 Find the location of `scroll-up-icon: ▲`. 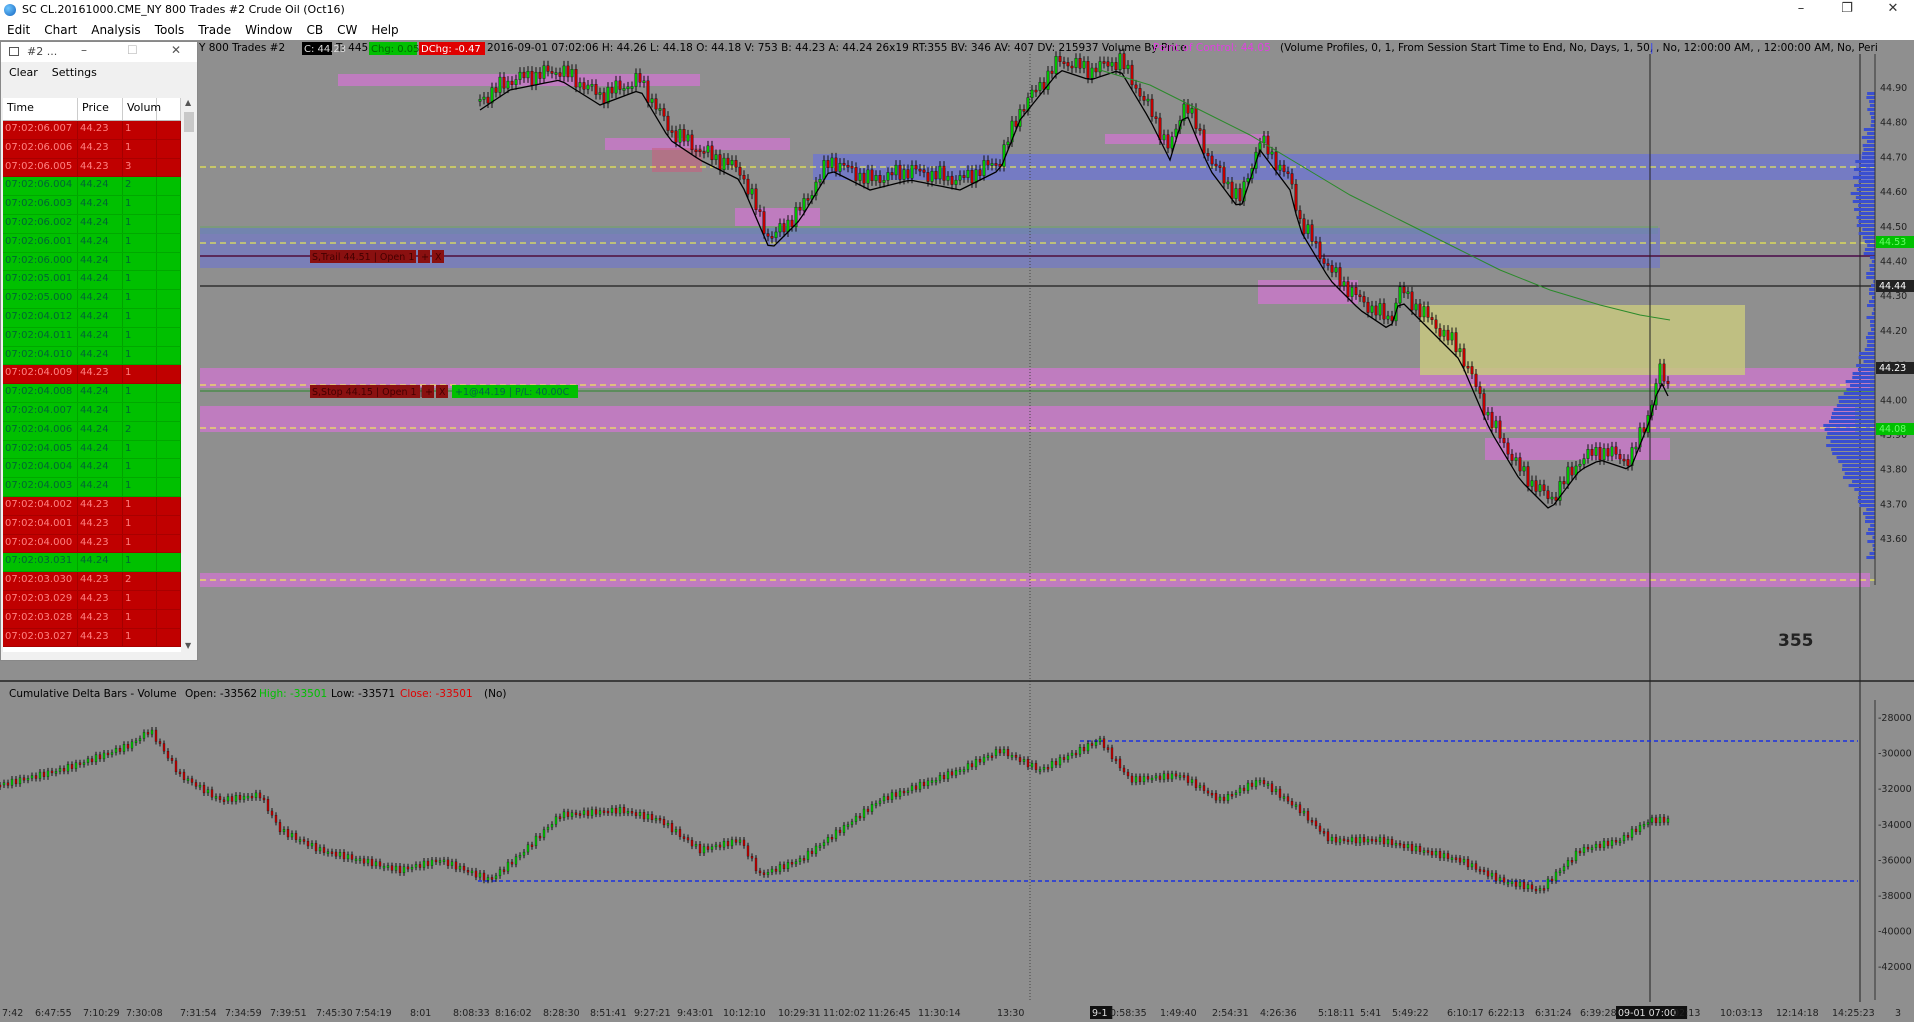

scroll-up-icon: ▲ is located at coordinates (188, 102).